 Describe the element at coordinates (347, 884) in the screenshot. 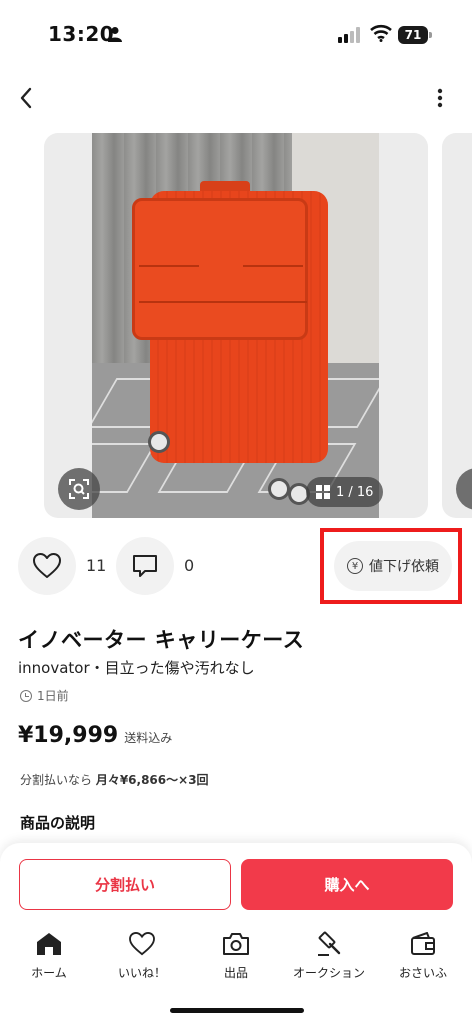

I see `buy-button: 購入へ` at that location.